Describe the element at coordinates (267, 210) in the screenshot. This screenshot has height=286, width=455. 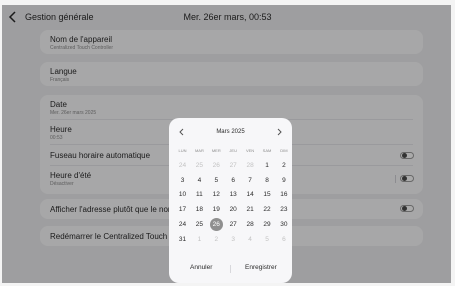
I see `day-cell: 22` at that location.